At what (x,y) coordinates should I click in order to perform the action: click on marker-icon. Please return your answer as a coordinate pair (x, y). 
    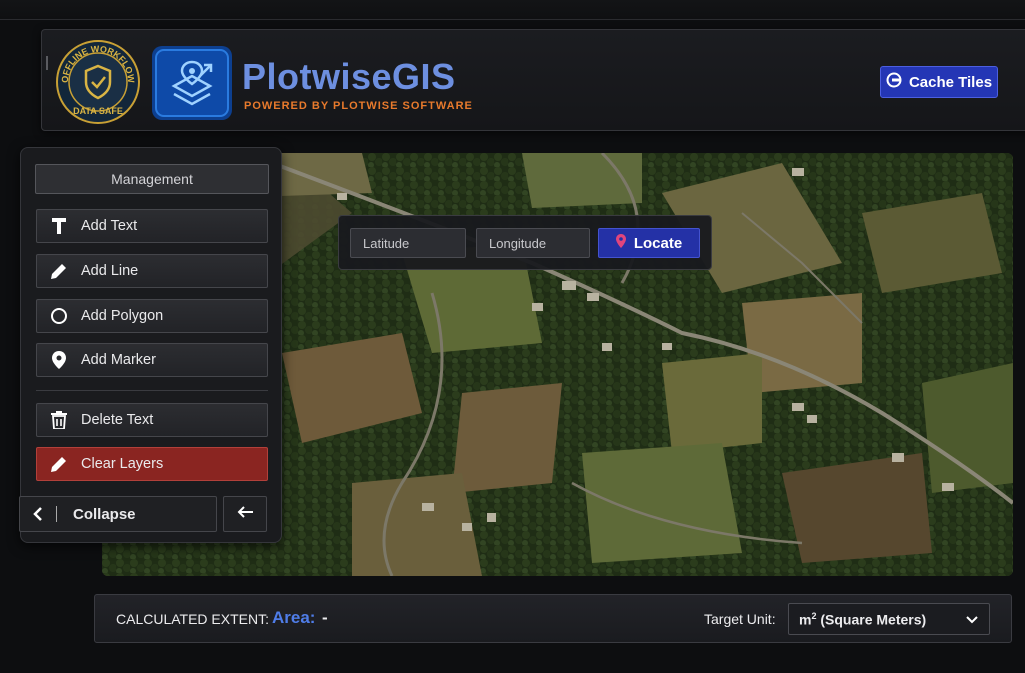
    Looking at the image, I should click on (59, 360).